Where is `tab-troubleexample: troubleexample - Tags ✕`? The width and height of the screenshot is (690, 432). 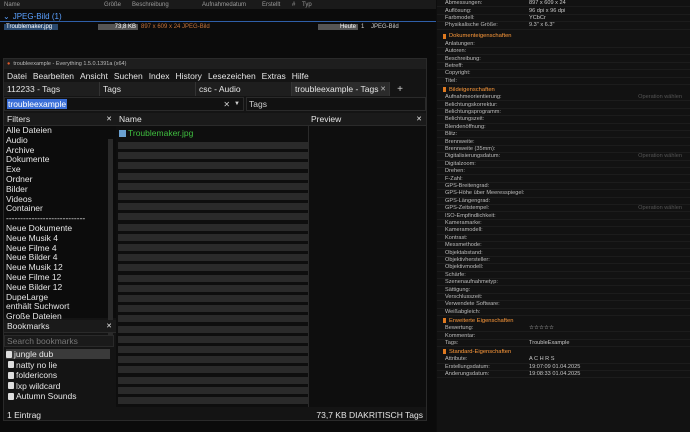
tab-troubleexample: troubleexample - Tags ✕ is located at coordinates (341, 89).